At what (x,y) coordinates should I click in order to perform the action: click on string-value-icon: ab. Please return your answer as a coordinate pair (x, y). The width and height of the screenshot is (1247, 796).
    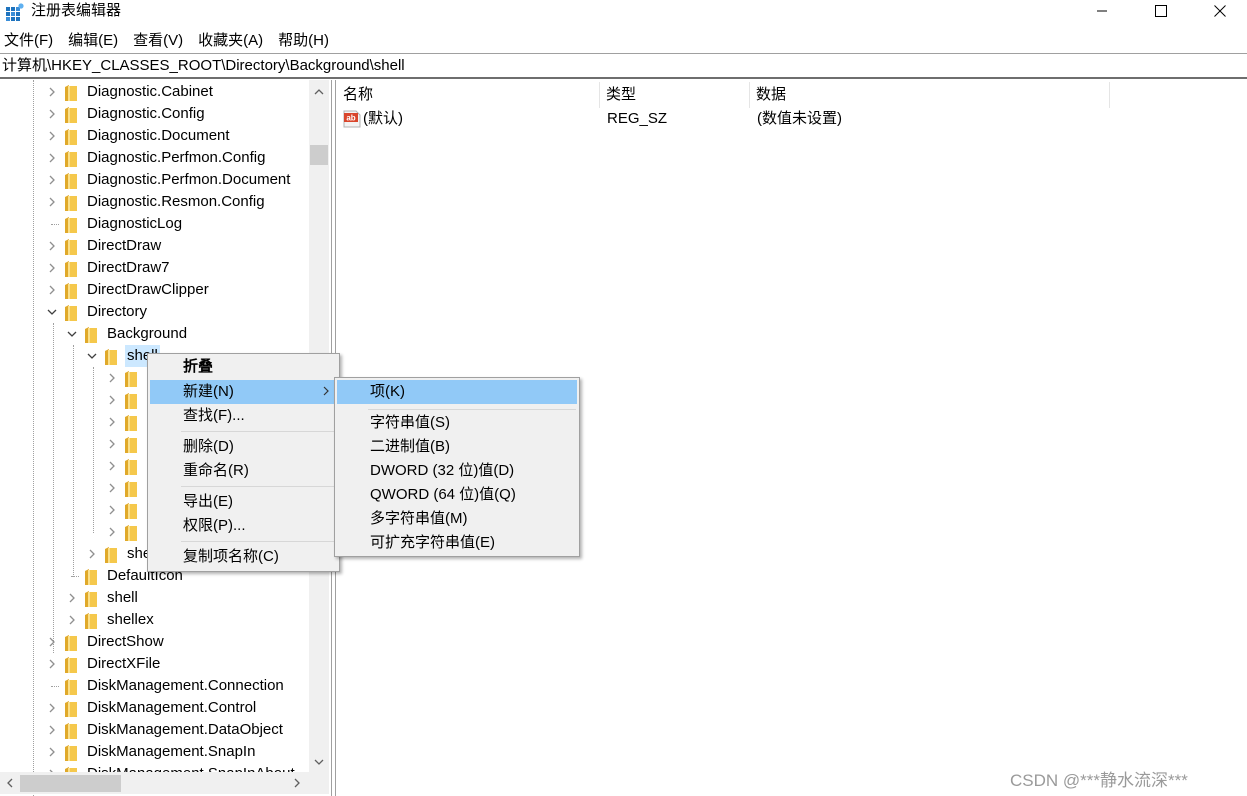
    Looking at the image, I should click on (352, 119).